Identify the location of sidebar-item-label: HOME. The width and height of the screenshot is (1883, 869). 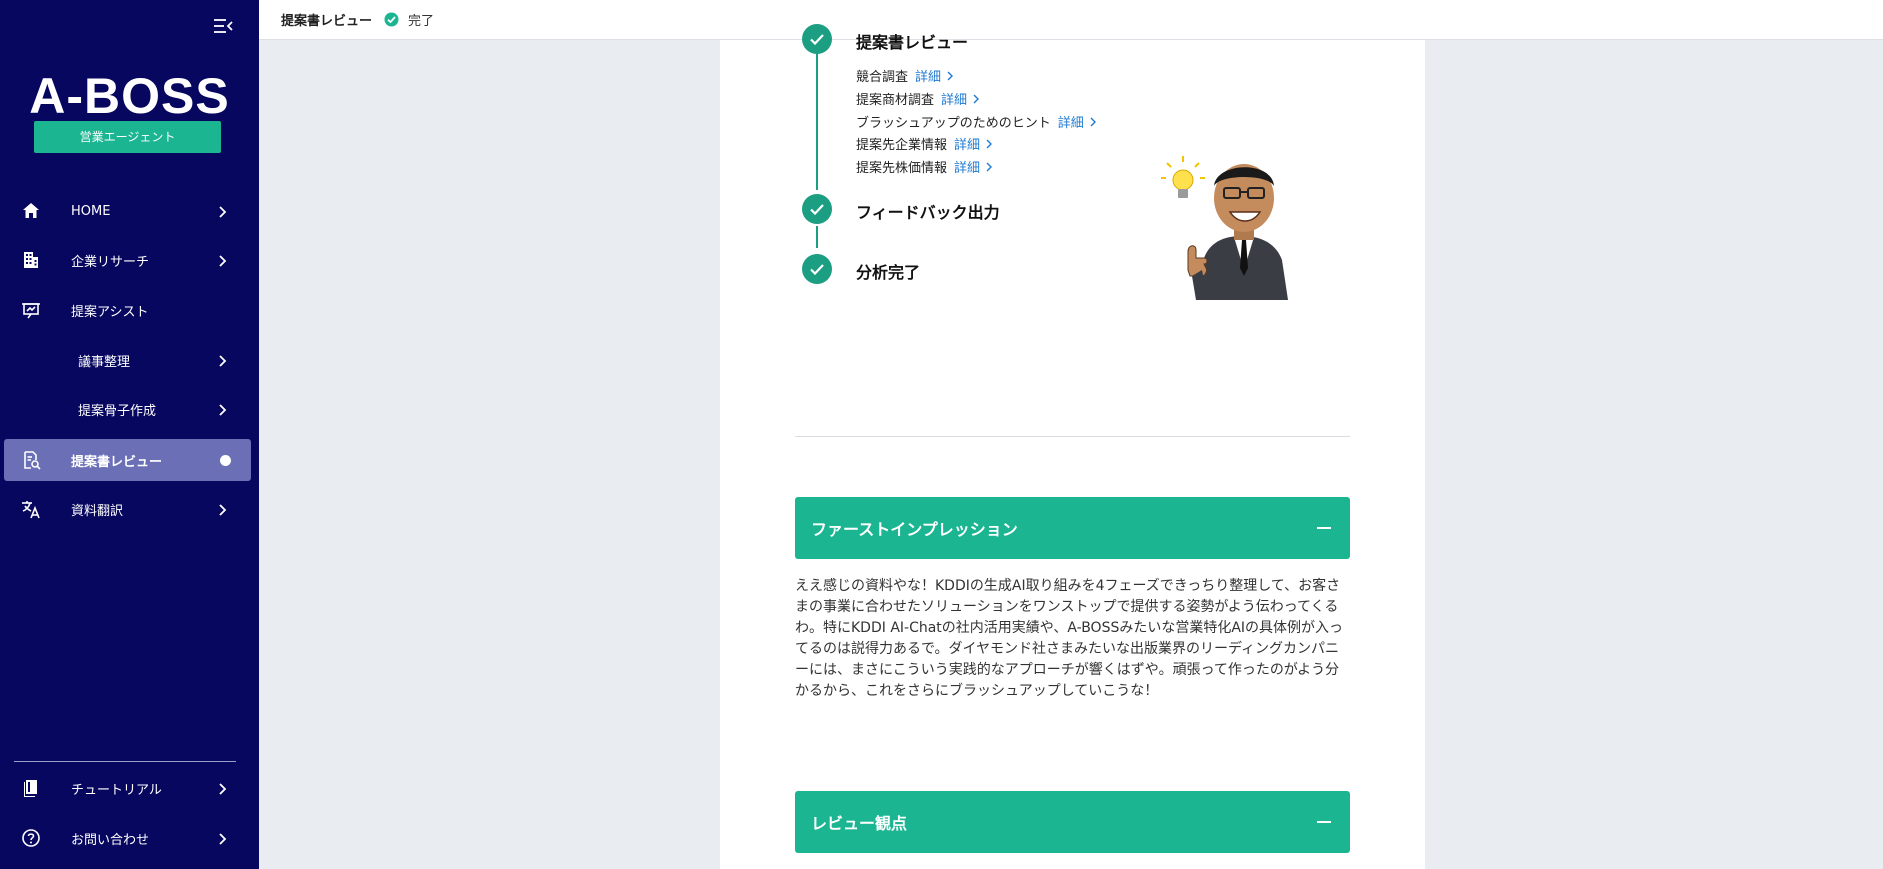
(91, 211).